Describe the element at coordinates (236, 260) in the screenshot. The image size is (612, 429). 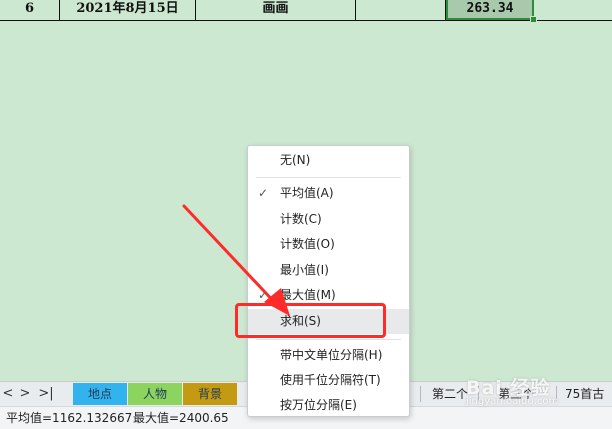
I see `annotation-arrow-icon` at that location.